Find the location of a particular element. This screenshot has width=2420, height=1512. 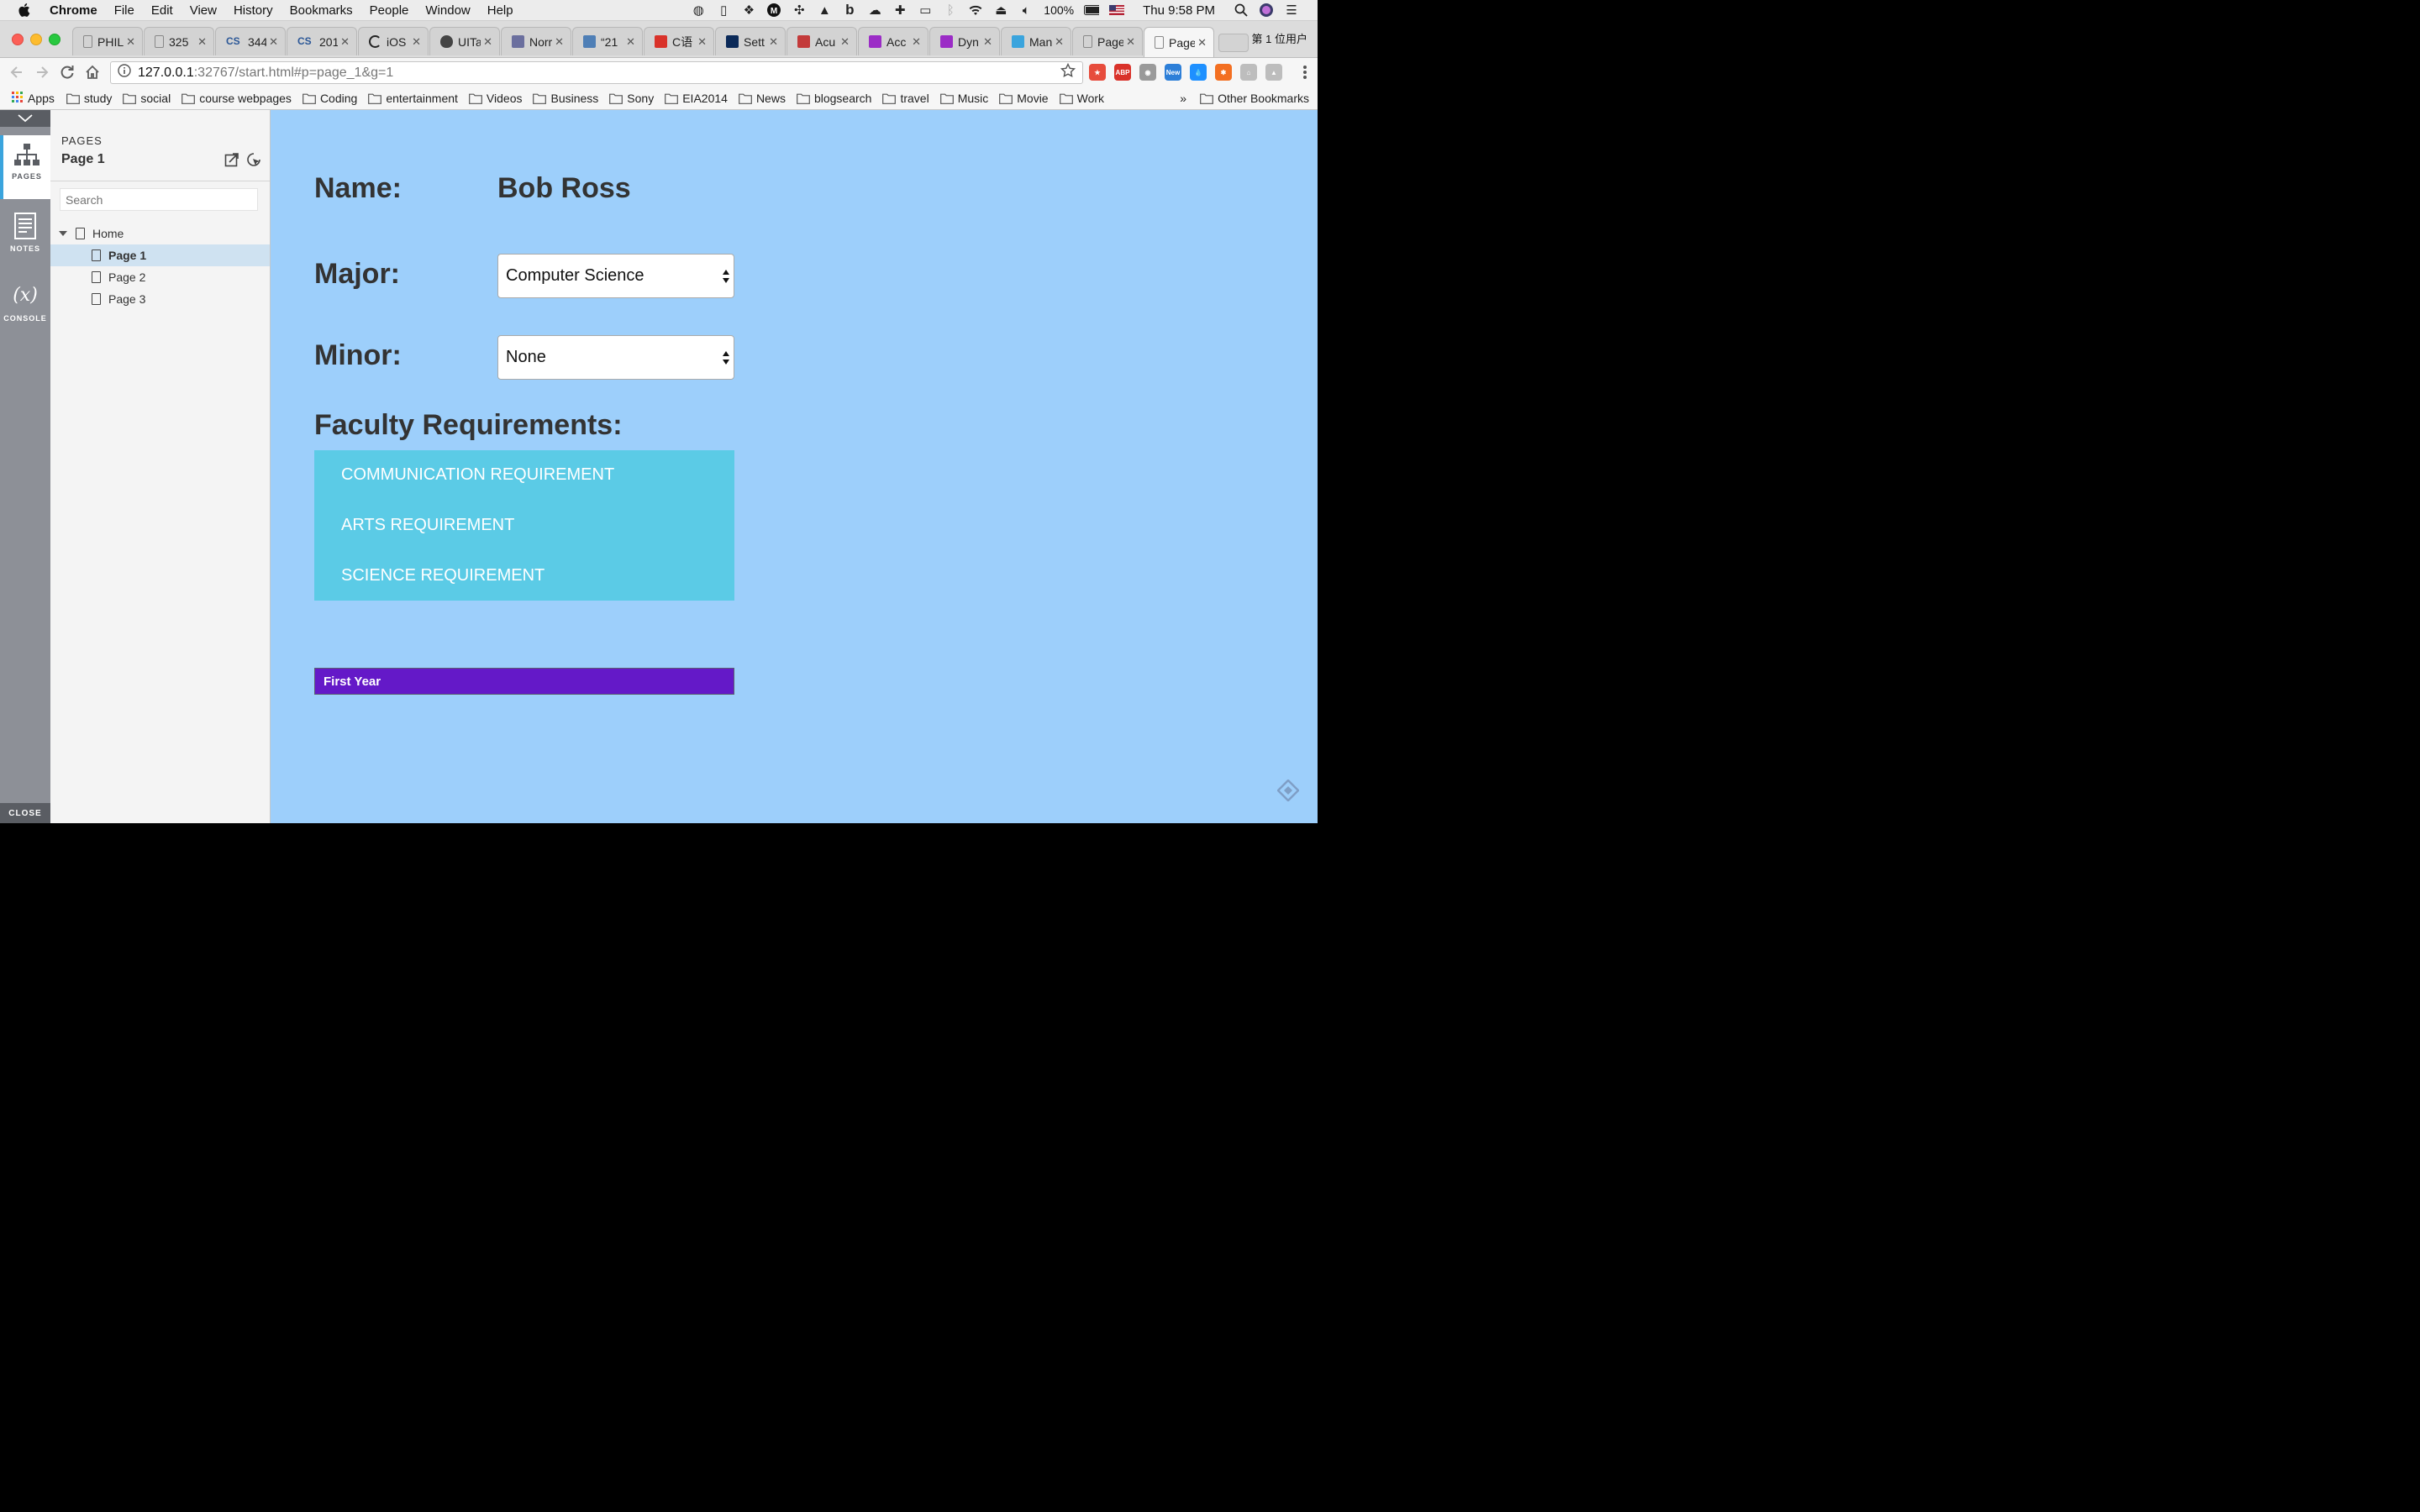

browser-tab: CS 201 ✕ is located at coordinates (322, 41).